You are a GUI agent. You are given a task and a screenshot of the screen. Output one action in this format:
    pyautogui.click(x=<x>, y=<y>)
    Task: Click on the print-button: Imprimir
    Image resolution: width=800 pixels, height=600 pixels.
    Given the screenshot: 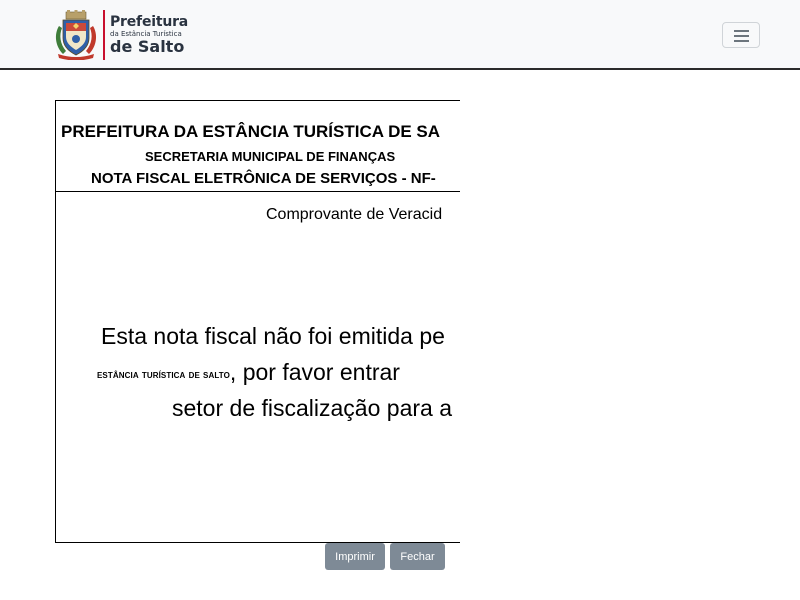 What is the action you would take?
    pyautogui.click(x=355, y=556)
    